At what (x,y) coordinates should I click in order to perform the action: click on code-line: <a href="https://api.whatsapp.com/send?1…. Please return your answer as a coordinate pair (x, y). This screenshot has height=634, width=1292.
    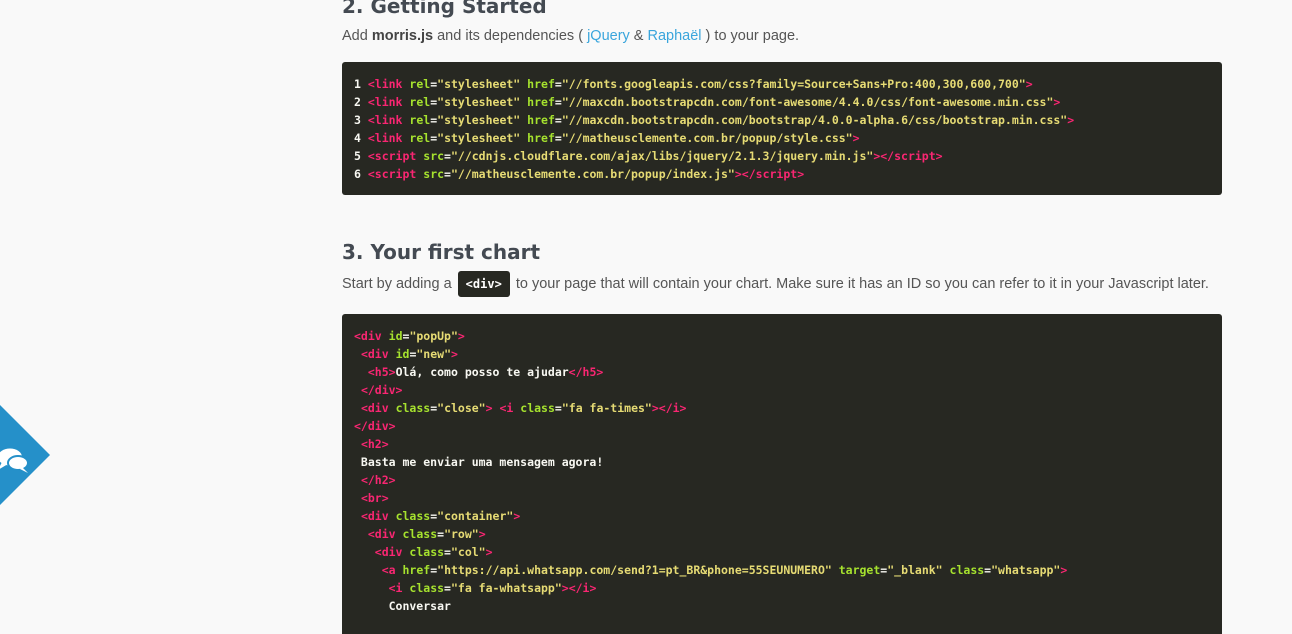
    Looking at the image, I should click on (782, 570).